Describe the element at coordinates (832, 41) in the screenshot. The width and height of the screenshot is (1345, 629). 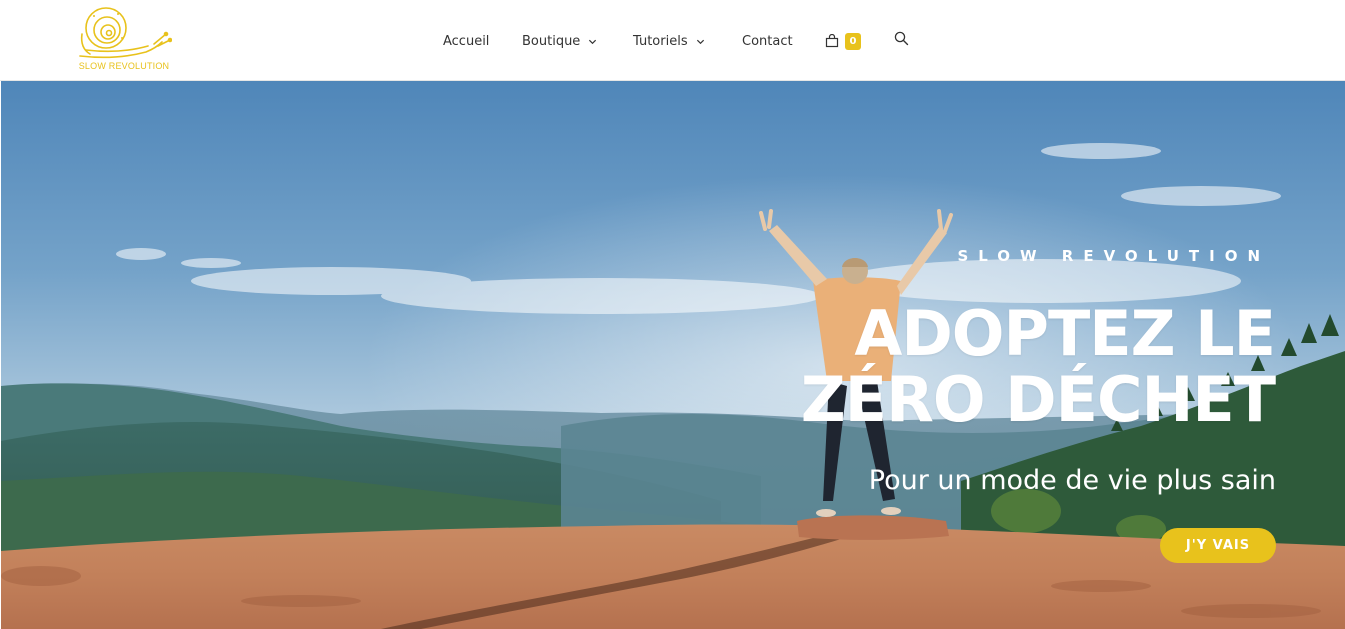
I see `shopping-bag-icon` at that location.